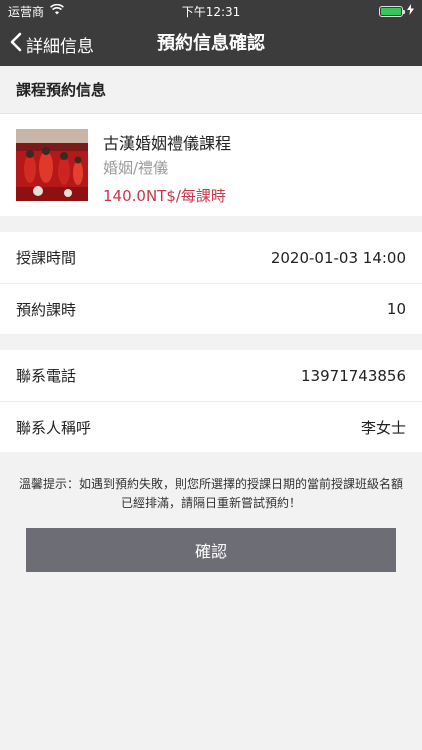  Describe the element at coordinates (211, 257) in the screenshot. I see `class-time-row: 授課時間 2020-01-03 14:00` at that location.